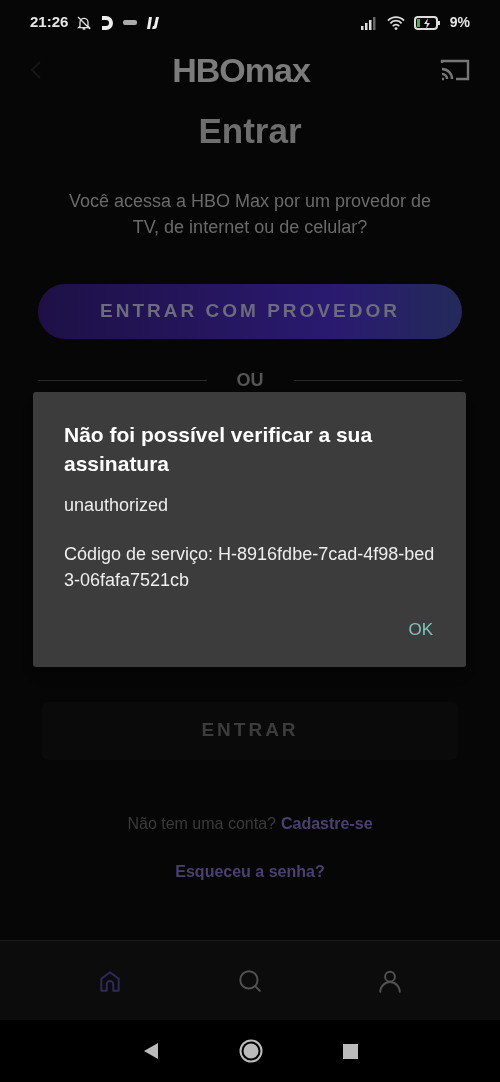 Image resolution: width=500 pixels, height=1082 pixels. Describe the element at coordinates (455, 70) in the screenshot. I see `cast-icon` at that location.